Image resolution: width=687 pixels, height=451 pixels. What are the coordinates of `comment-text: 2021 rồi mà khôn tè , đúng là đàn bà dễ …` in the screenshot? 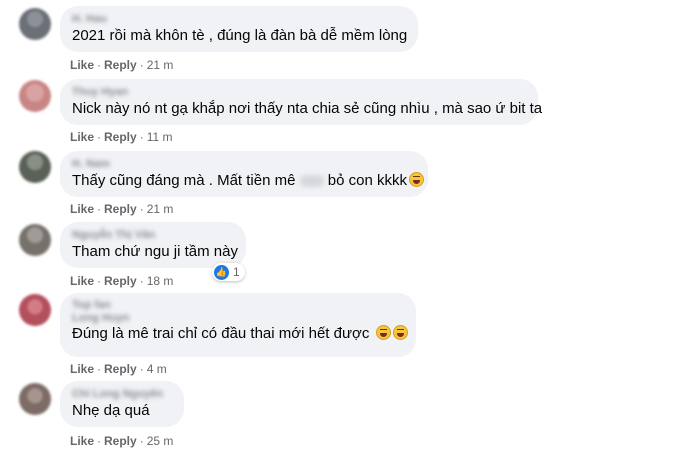 It's located at (240, 35).